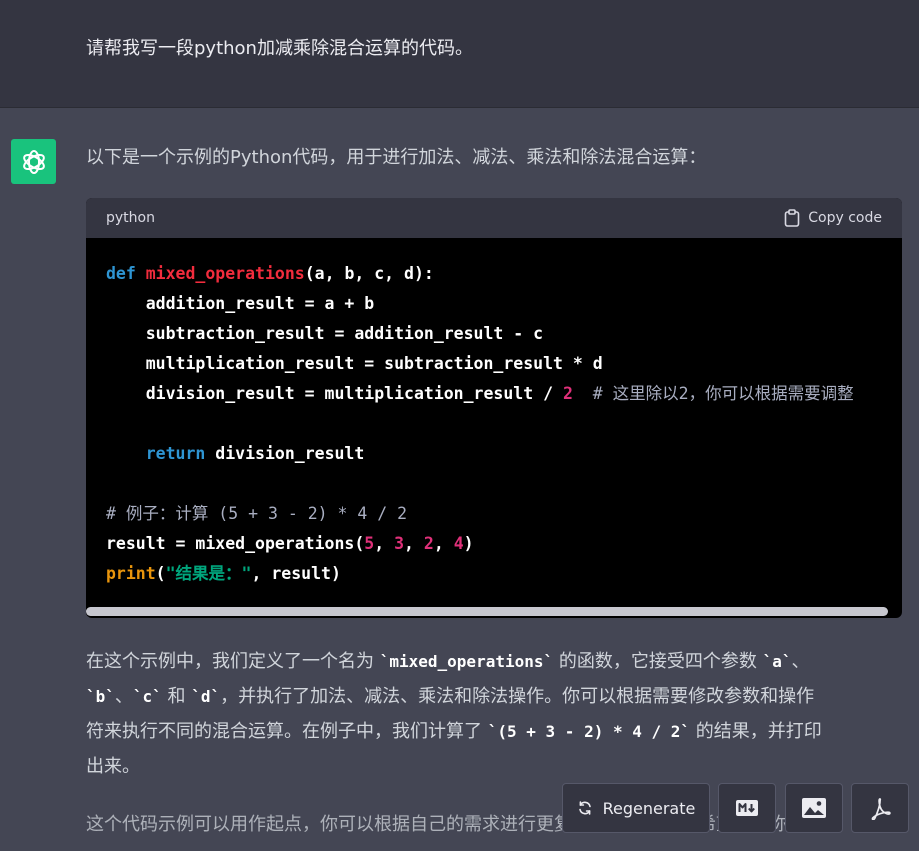 This screenshot has width=919, height=851. Describe the element at coordinates (584, 808) in the screenshot. I see `refresh-icon` at that location.